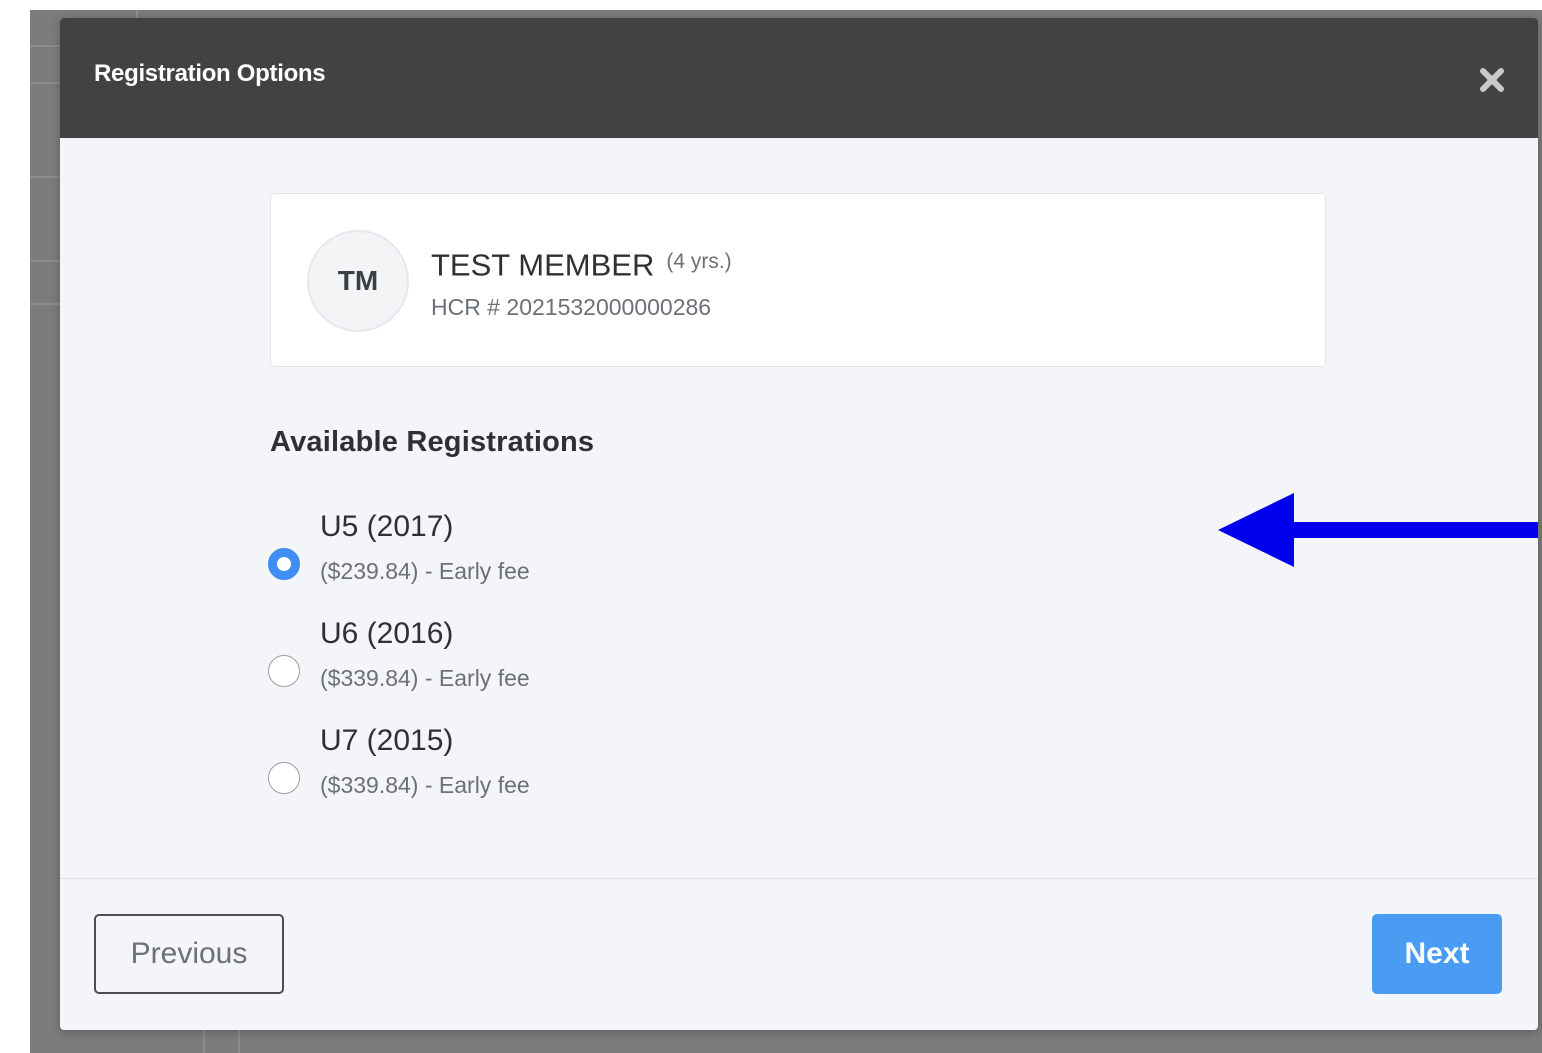  Describe the element at coordinates (571, 307) in the screenshot. I see `member-hcr-number: HCR # 2021532000000286` at that location.